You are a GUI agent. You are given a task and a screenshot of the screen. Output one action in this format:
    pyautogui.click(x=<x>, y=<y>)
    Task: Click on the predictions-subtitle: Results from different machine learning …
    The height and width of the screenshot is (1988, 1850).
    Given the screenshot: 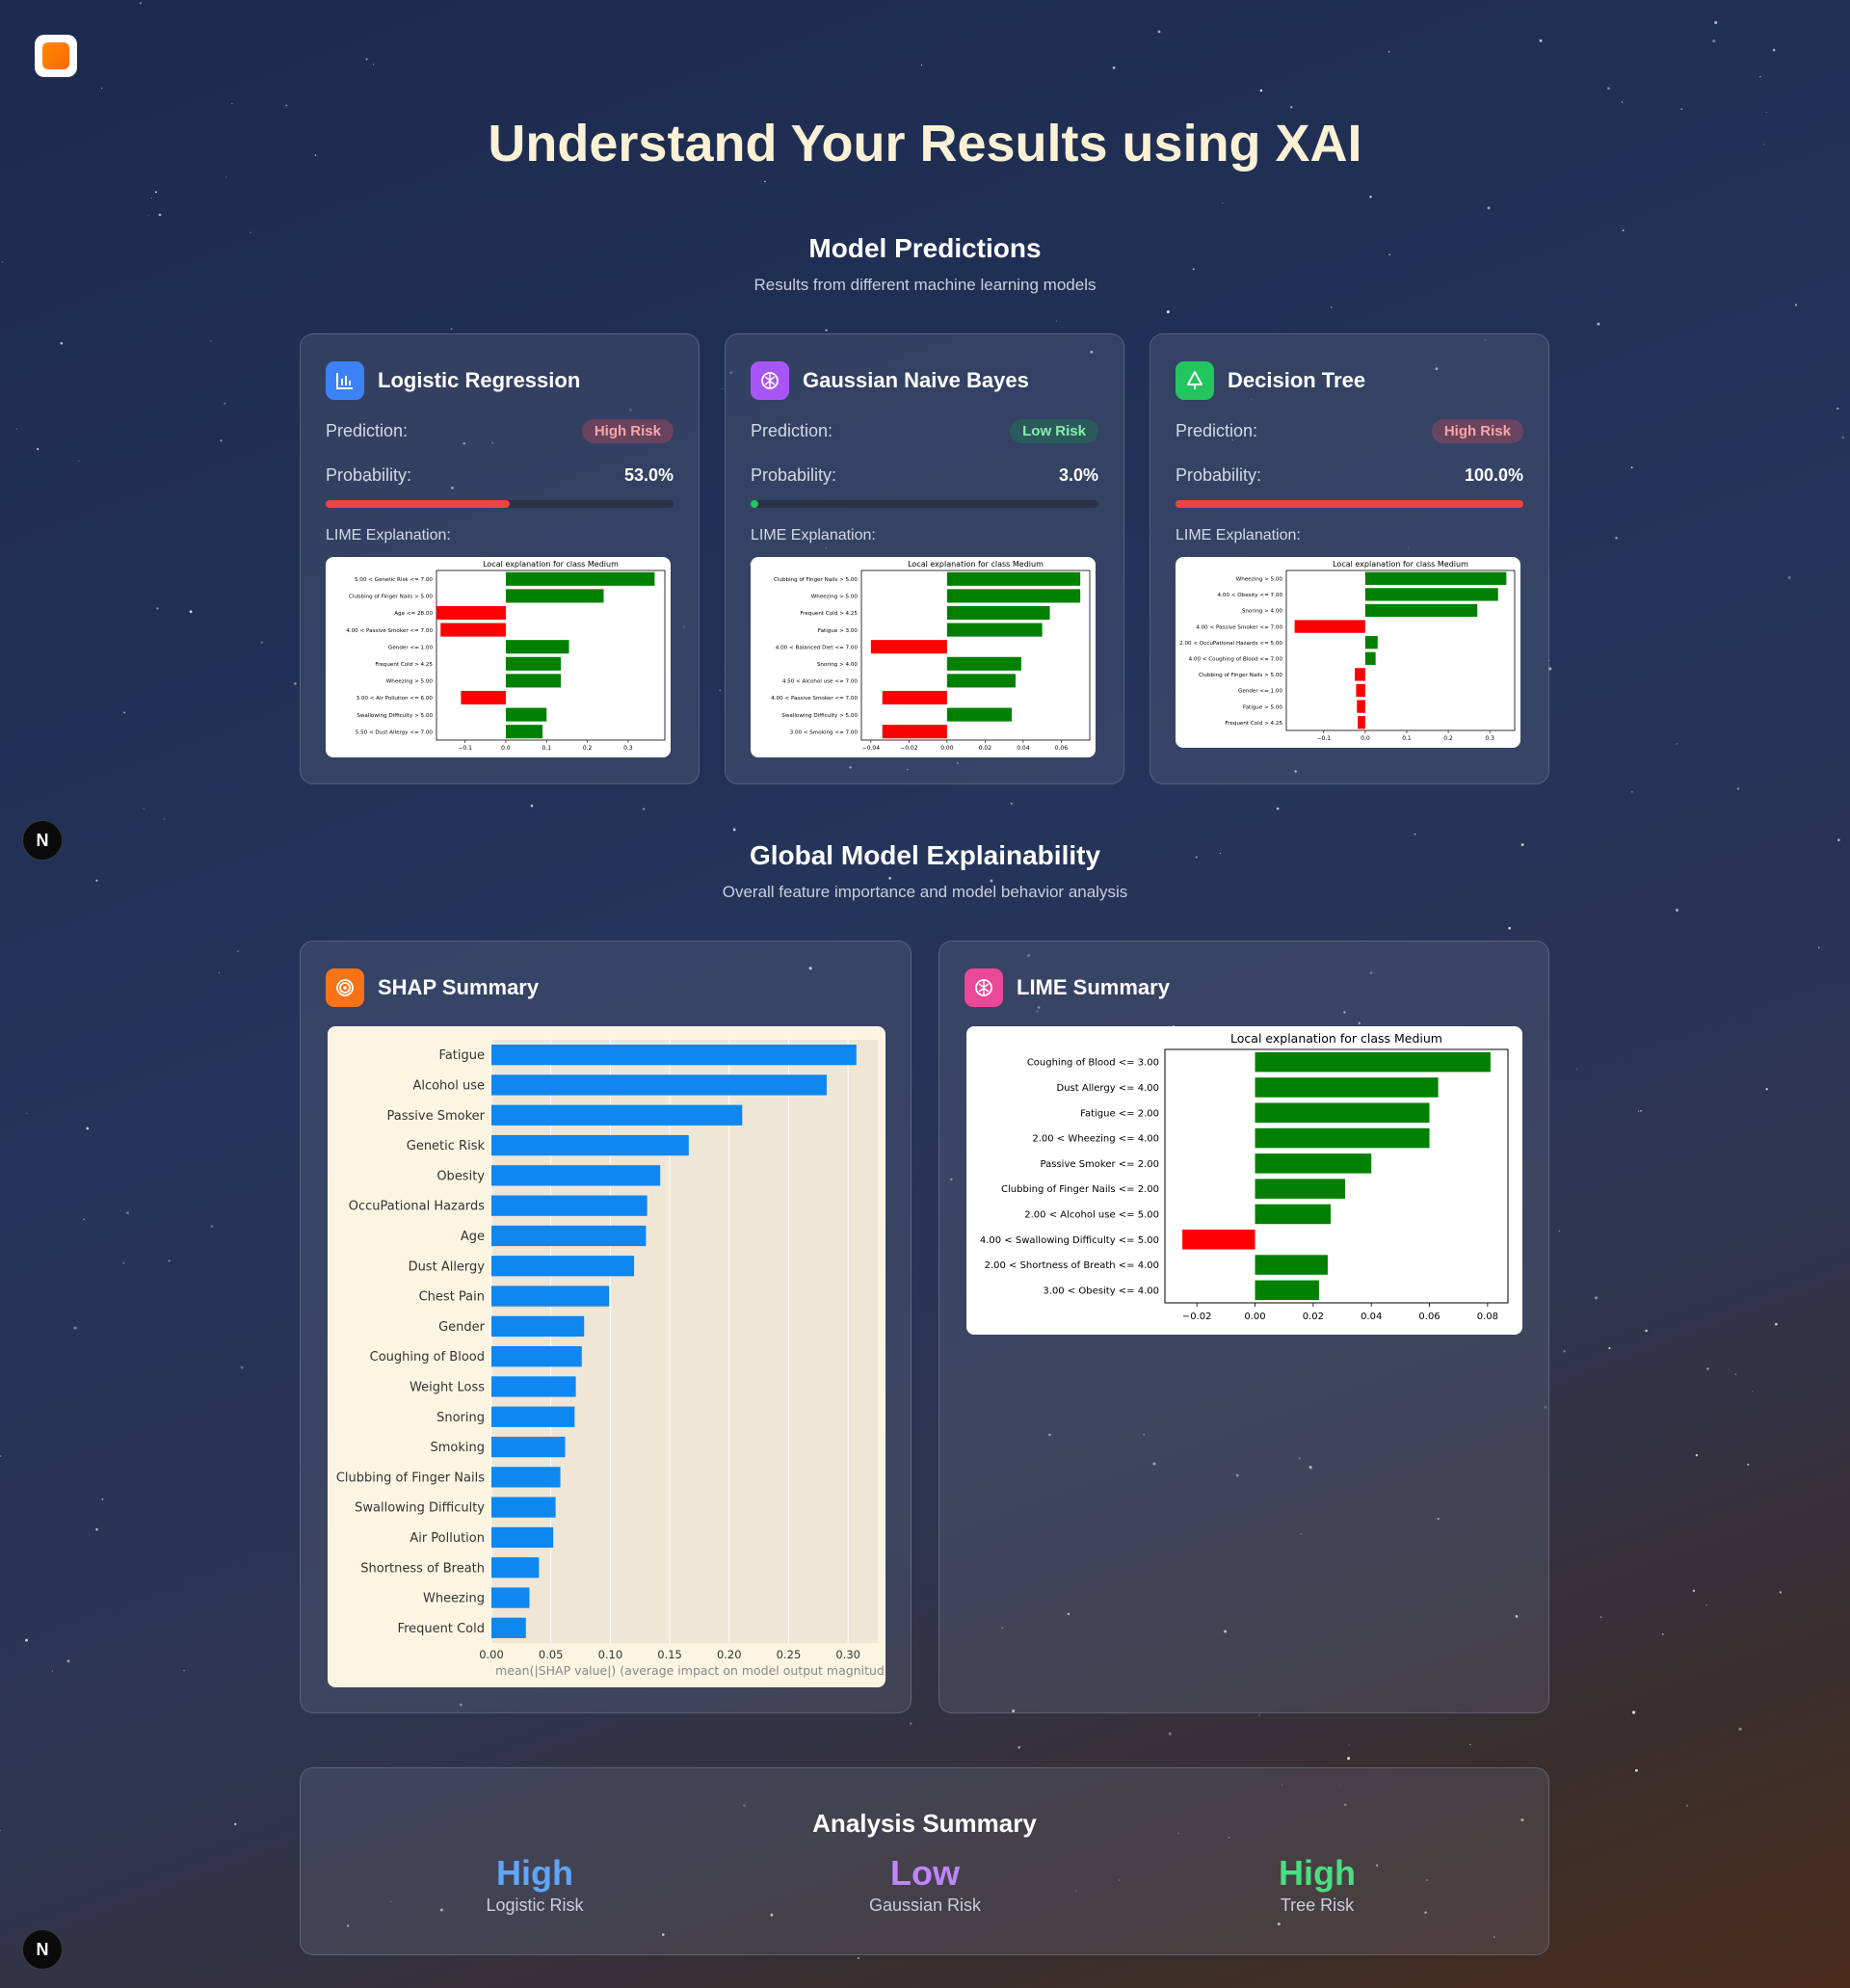 What is the action you would take?
    pyautogui.click(x=925, y=285)
    